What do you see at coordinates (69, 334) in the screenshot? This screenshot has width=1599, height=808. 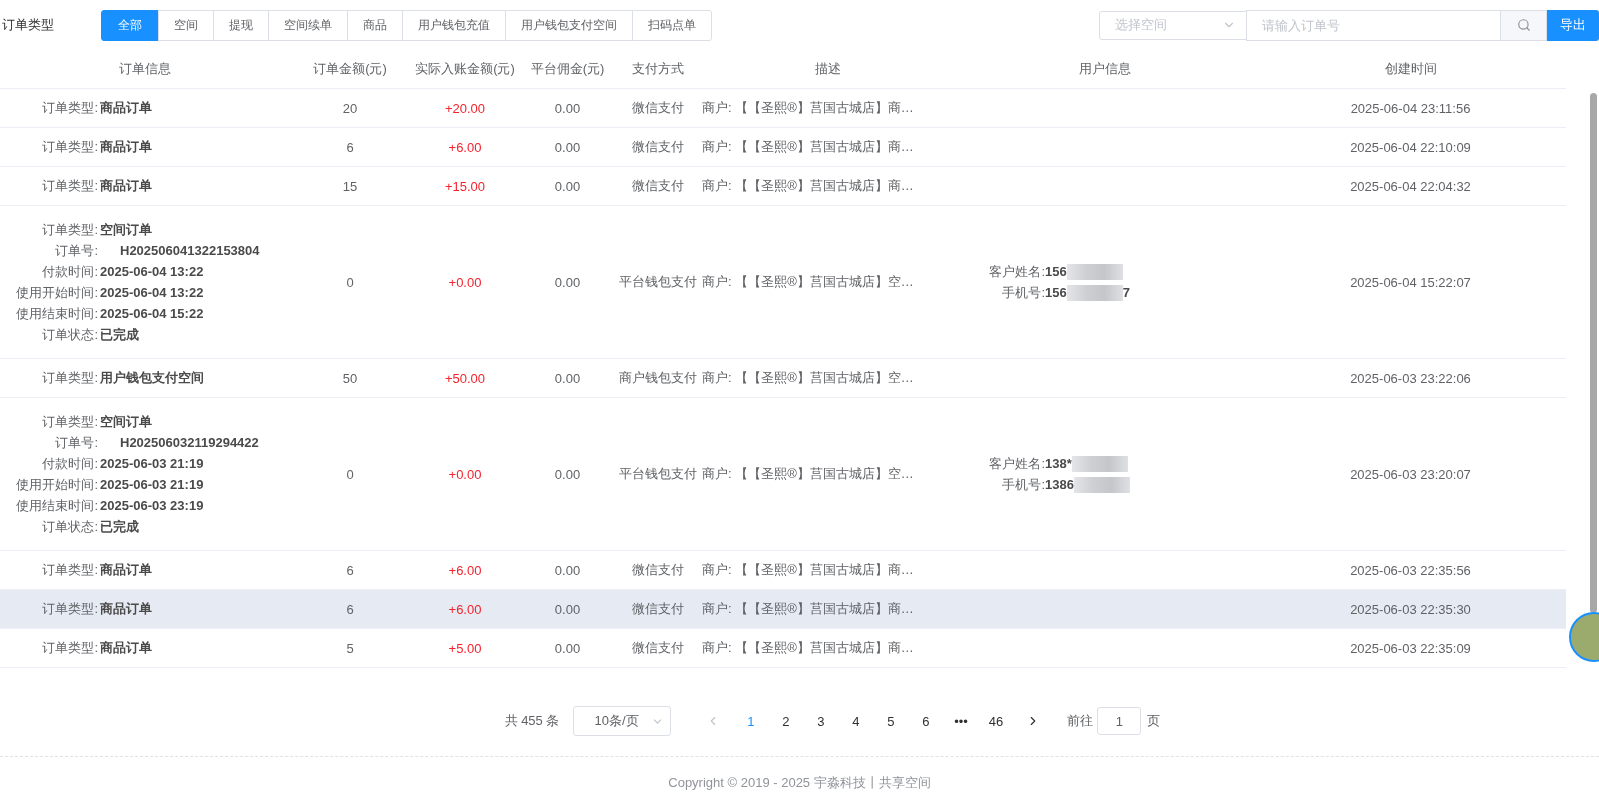 I see `info-label: 订单状态:` at bounding box center [69, 334].